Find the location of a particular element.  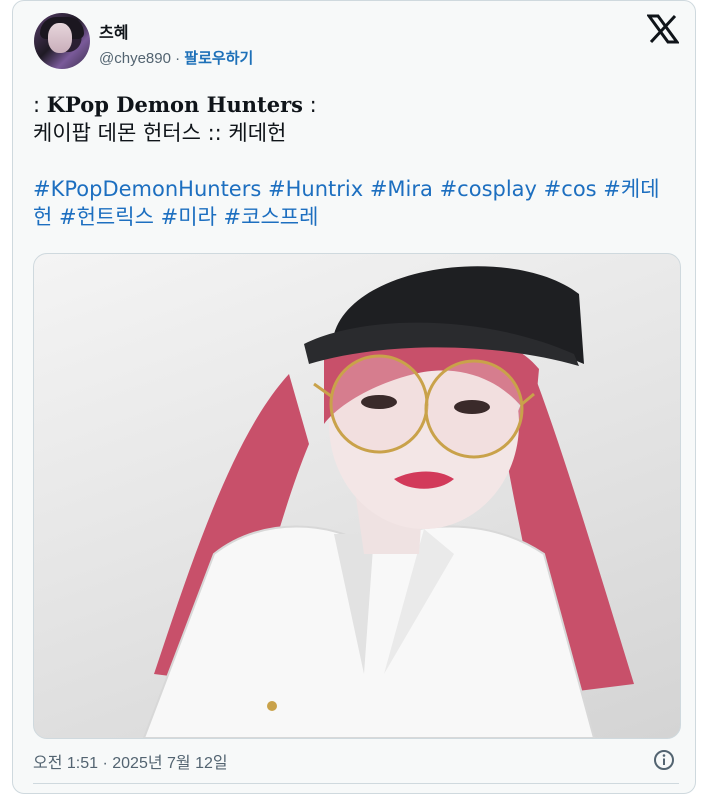

line1-title: KPop Demon Hunters is located at coordinates (174, 104).